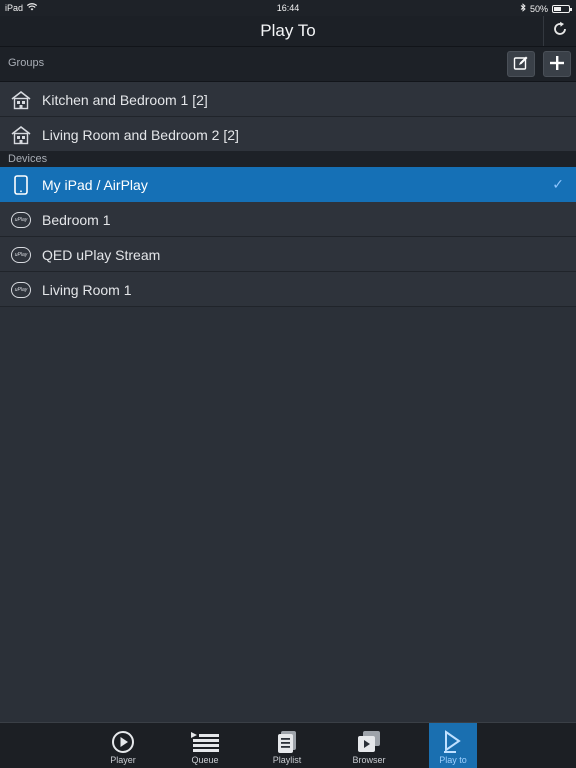 The height and width of the screenshot is (768, 576). I want to click on device-label: Bedroom 1, so click(76, 220).